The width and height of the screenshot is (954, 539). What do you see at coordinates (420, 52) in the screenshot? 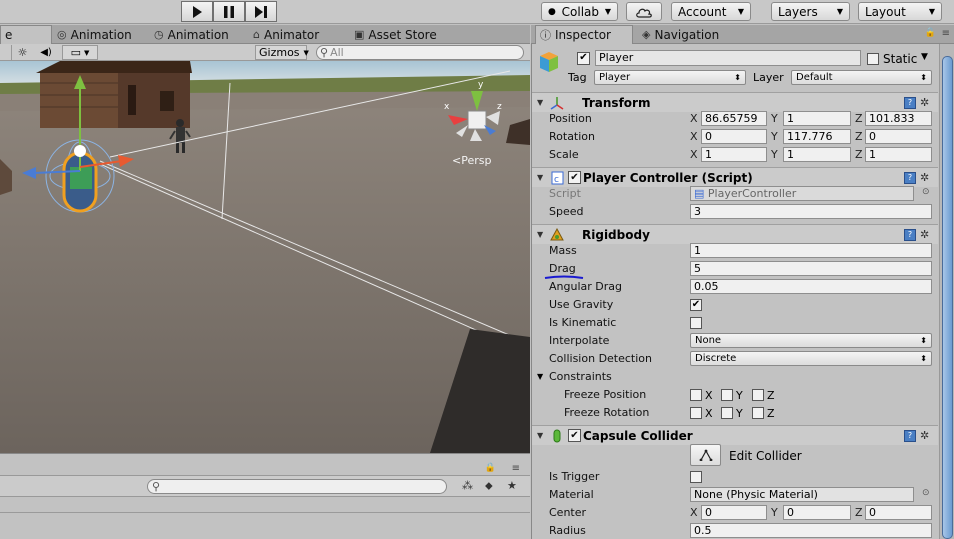
I see `scene-search-input: ⚲ All` at bounding box center [420, 52].